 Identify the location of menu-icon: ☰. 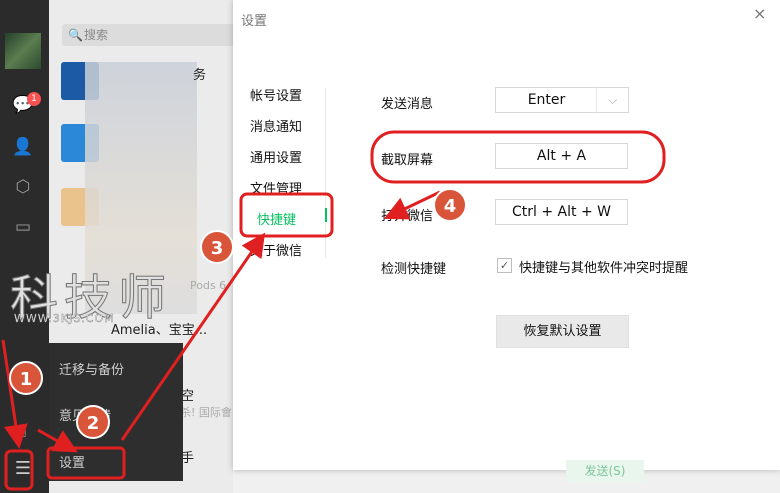
(23, 469).